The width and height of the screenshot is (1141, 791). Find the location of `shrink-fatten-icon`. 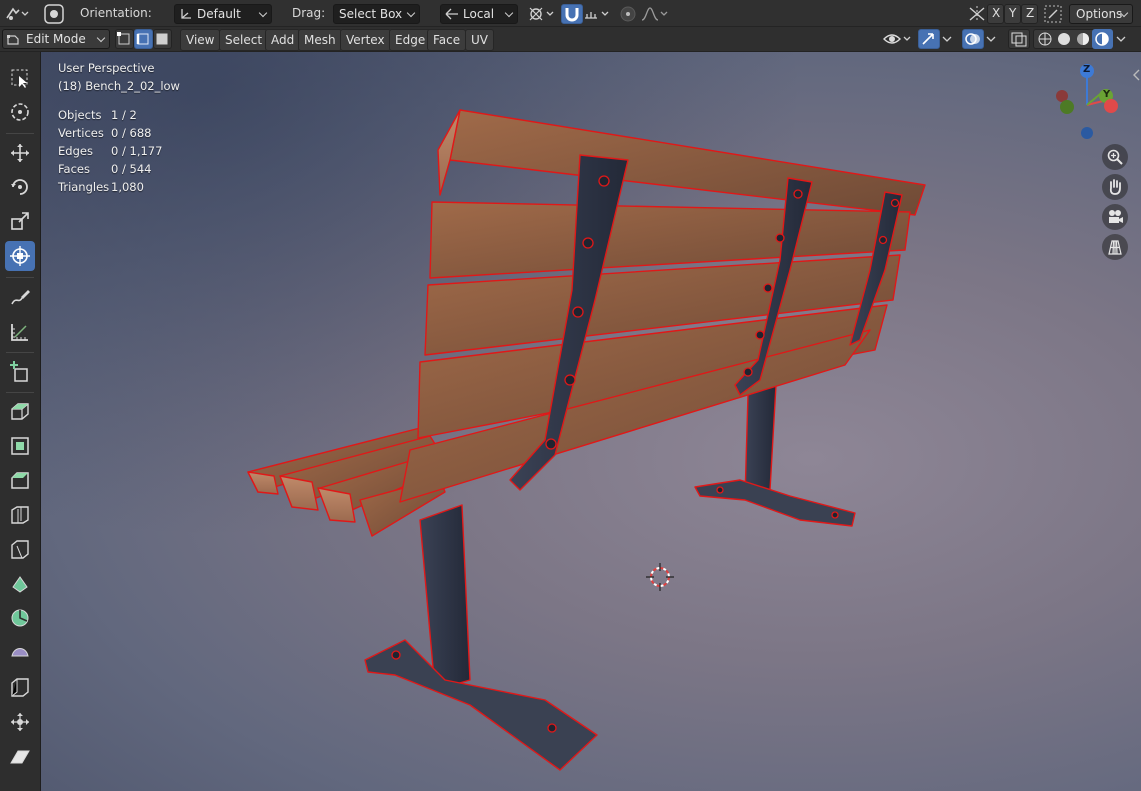

shrink-fatten-icon is located at coordinates (20, 722).